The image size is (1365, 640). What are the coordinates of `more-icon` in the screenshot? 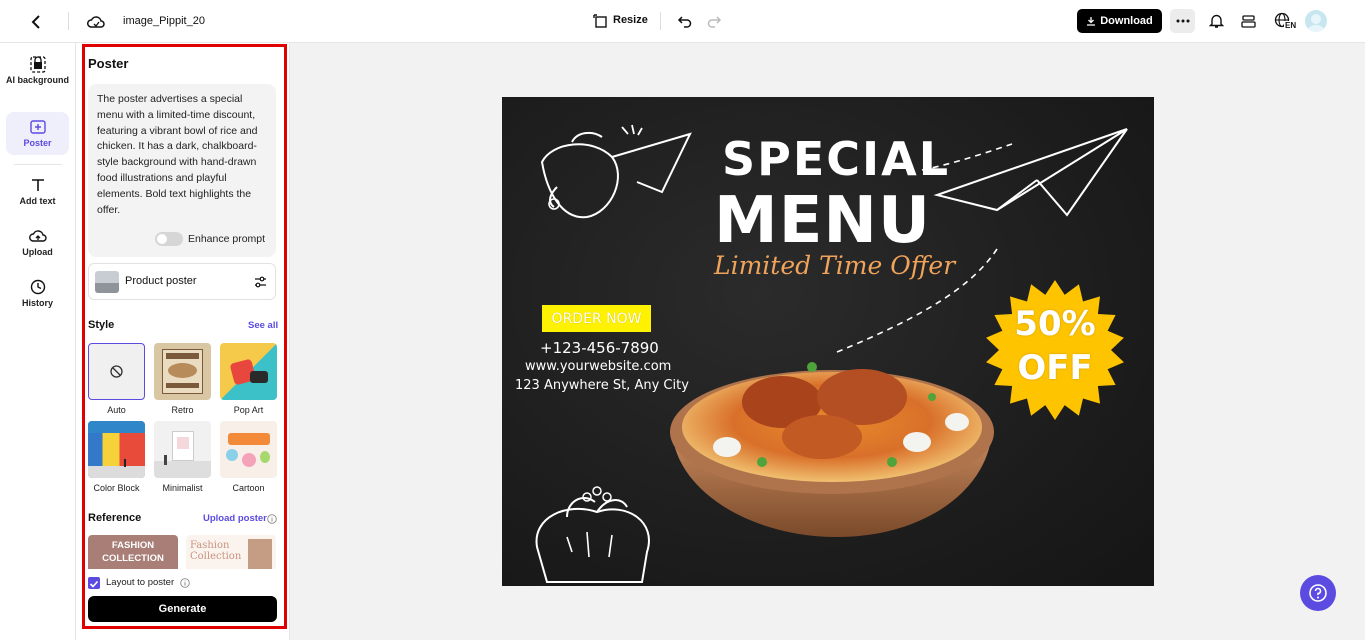 It's located at (1182, 21).